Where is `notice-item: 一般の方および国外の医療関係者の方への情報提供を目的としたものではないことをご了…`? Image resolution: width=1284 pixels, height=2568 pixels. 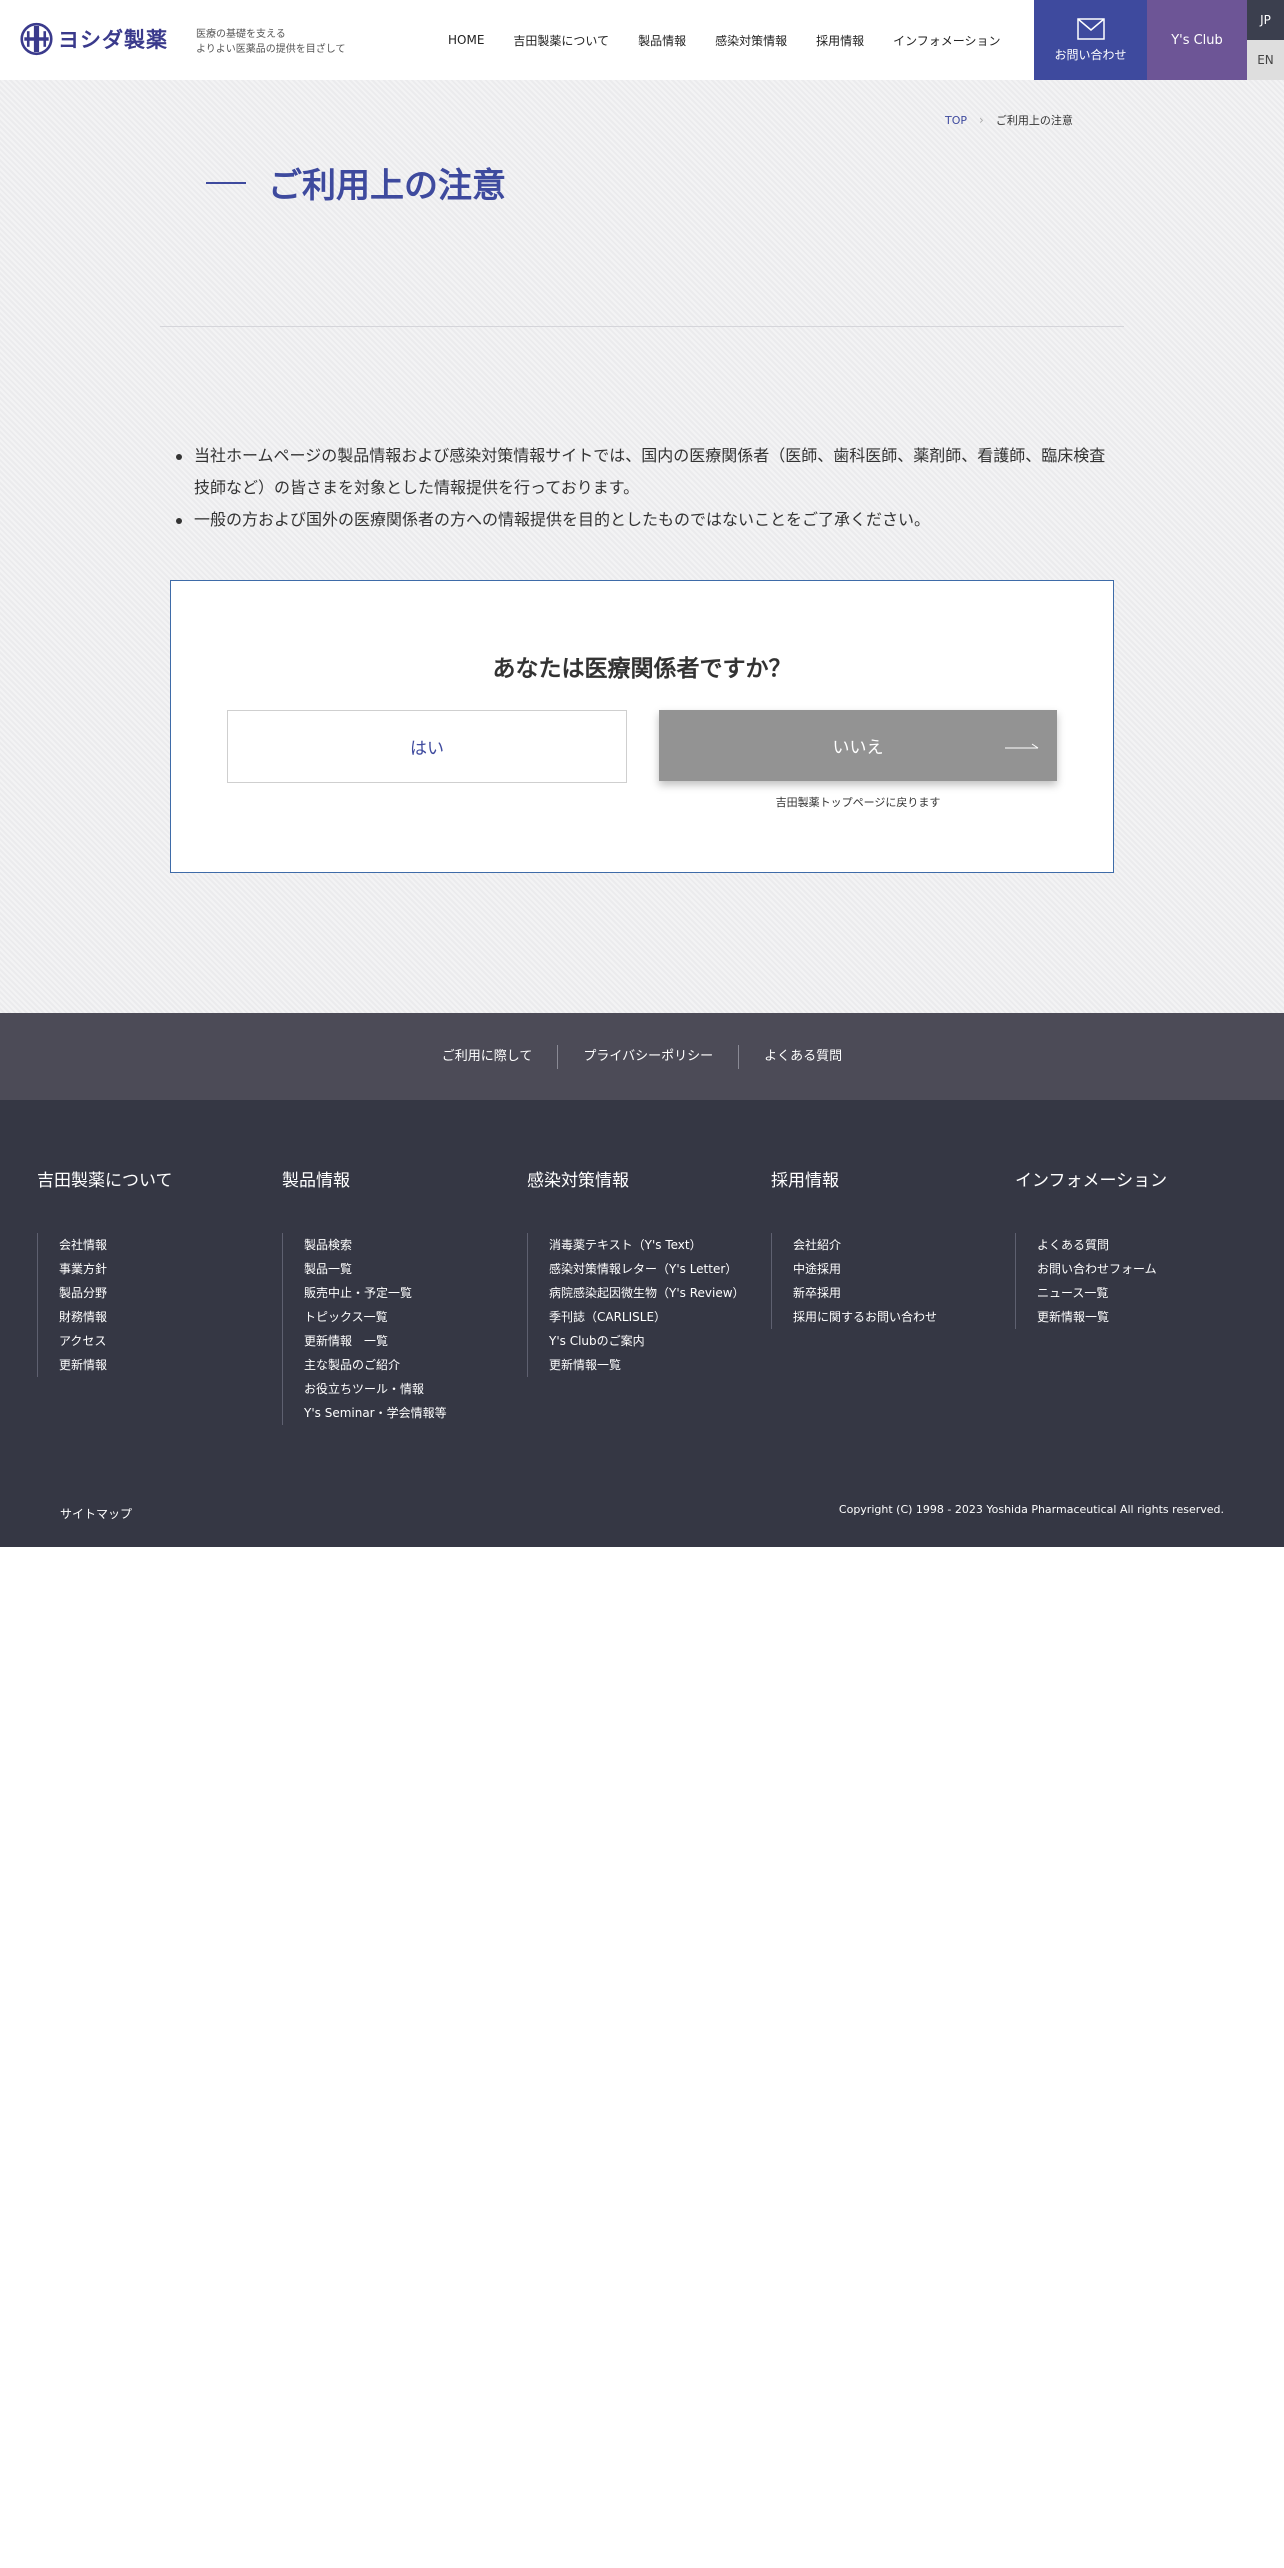 notice-item: 一般の方および国外の医療関係者の方への情報提供を目的としたものではないことをご了… is located at coordinates (644, 520).